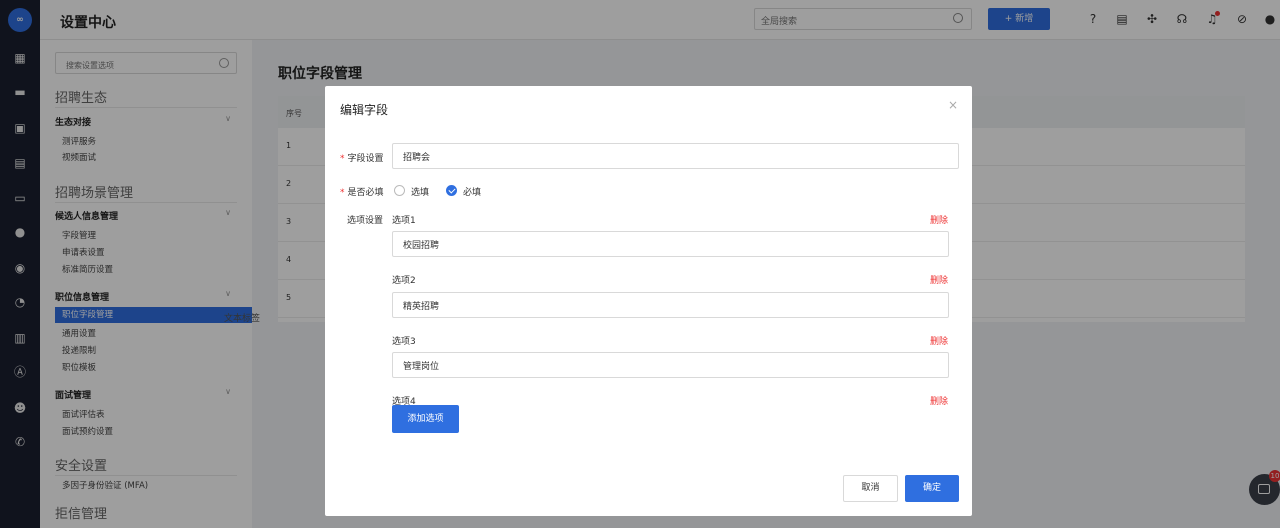  What do you see at coordinates (870, 488) in the screenshot?
I see `cancel-button: 取消` at bounding box center [870, 488].